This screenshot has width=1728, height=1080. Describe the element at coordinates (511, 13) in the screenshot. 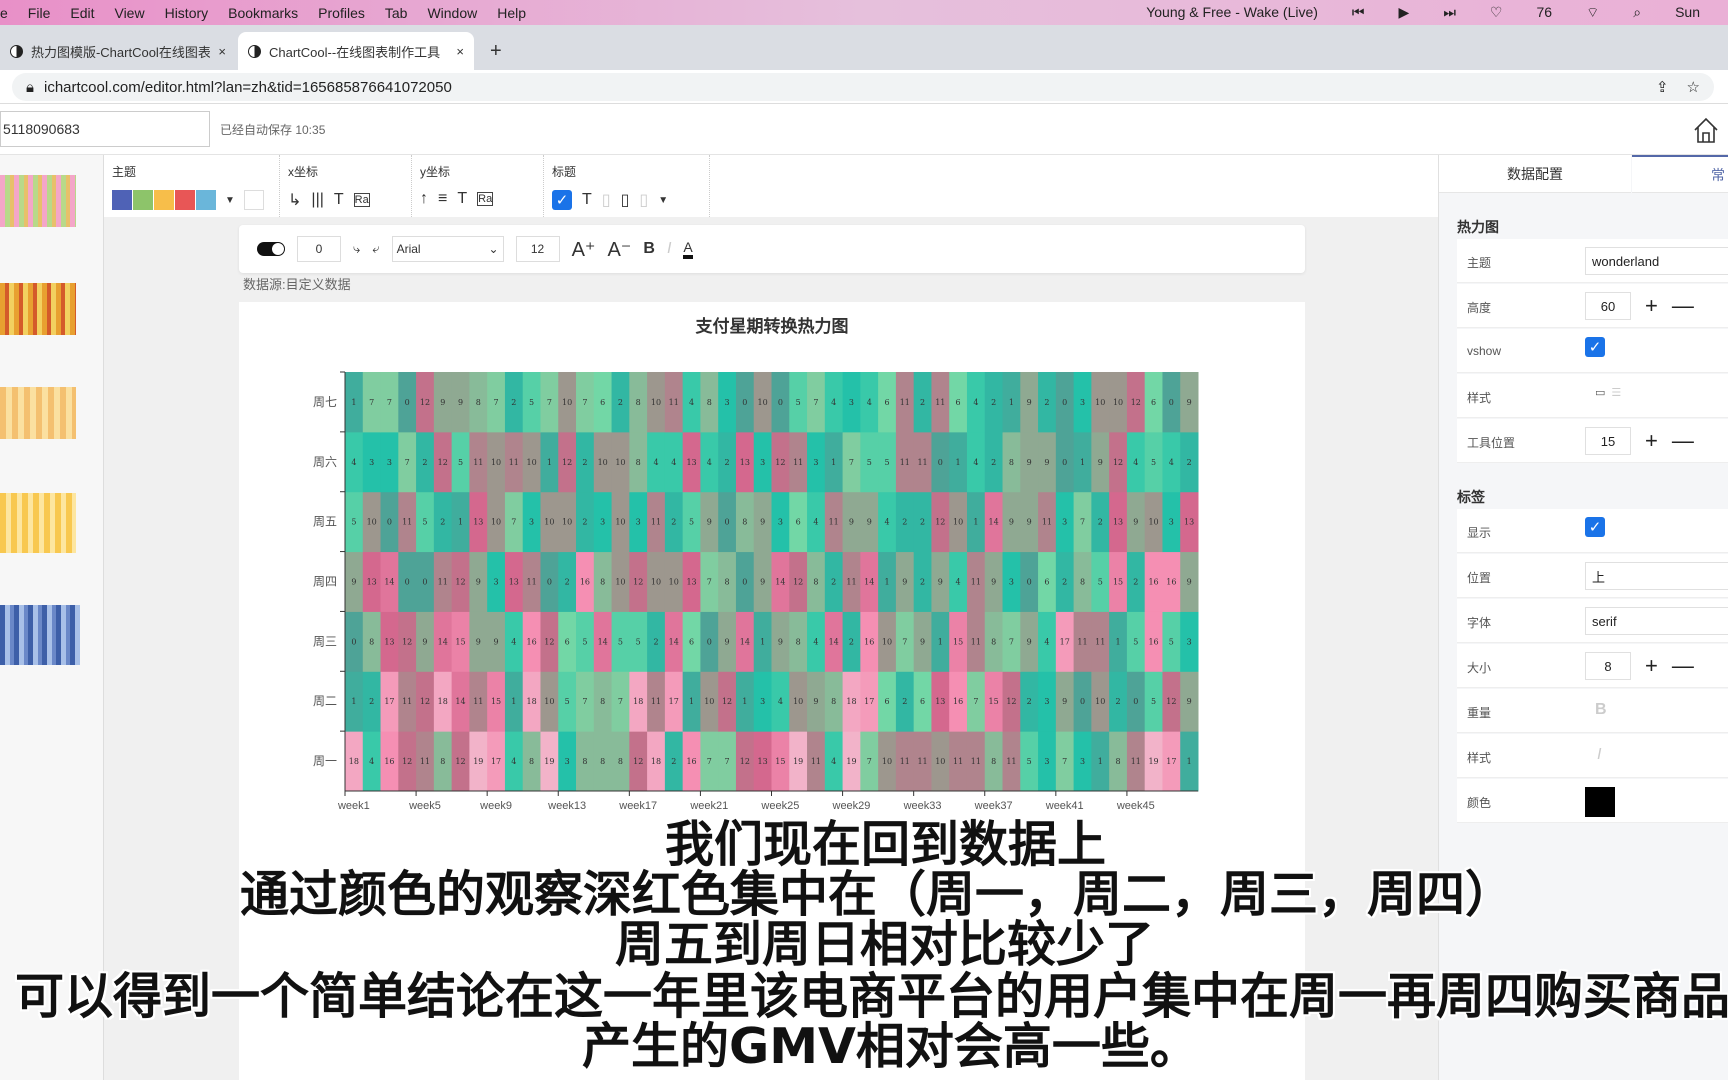

I see `menu-help: Help` at that location.